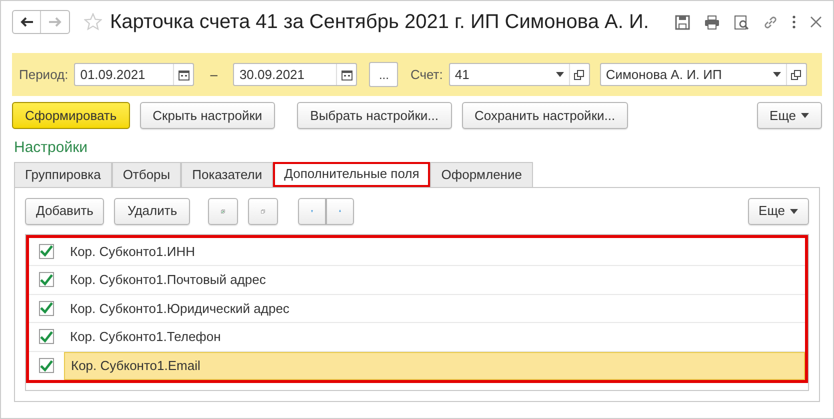 This screenshot has height=419, width=834. What do you see at coordinates (417, 252) in the screenshot?
I see `field-row: Кор. Субконто1.ИНН` at bounding box center [417, 252].